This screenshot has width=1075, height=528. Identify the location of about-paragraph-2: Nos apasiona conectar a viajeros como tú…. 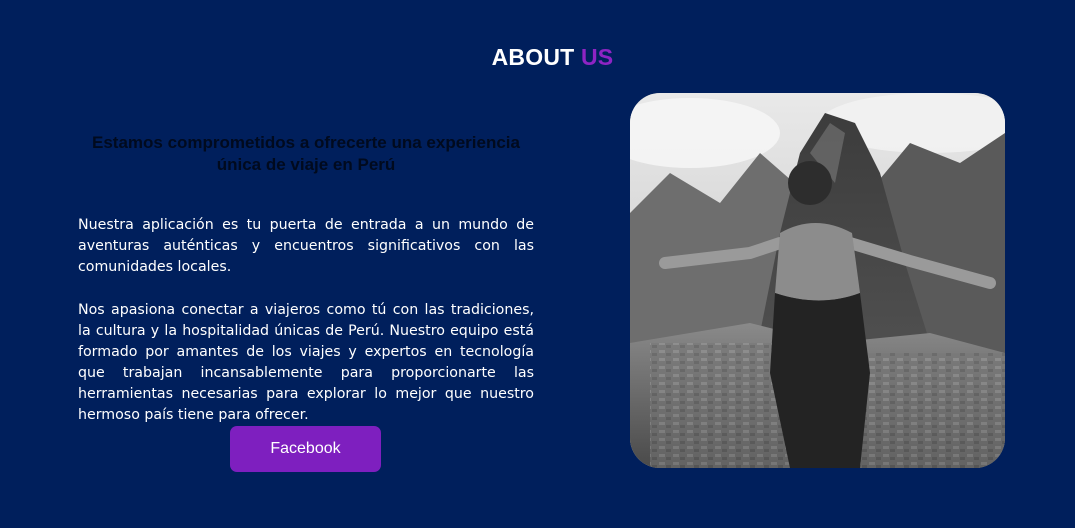
(306, 362).